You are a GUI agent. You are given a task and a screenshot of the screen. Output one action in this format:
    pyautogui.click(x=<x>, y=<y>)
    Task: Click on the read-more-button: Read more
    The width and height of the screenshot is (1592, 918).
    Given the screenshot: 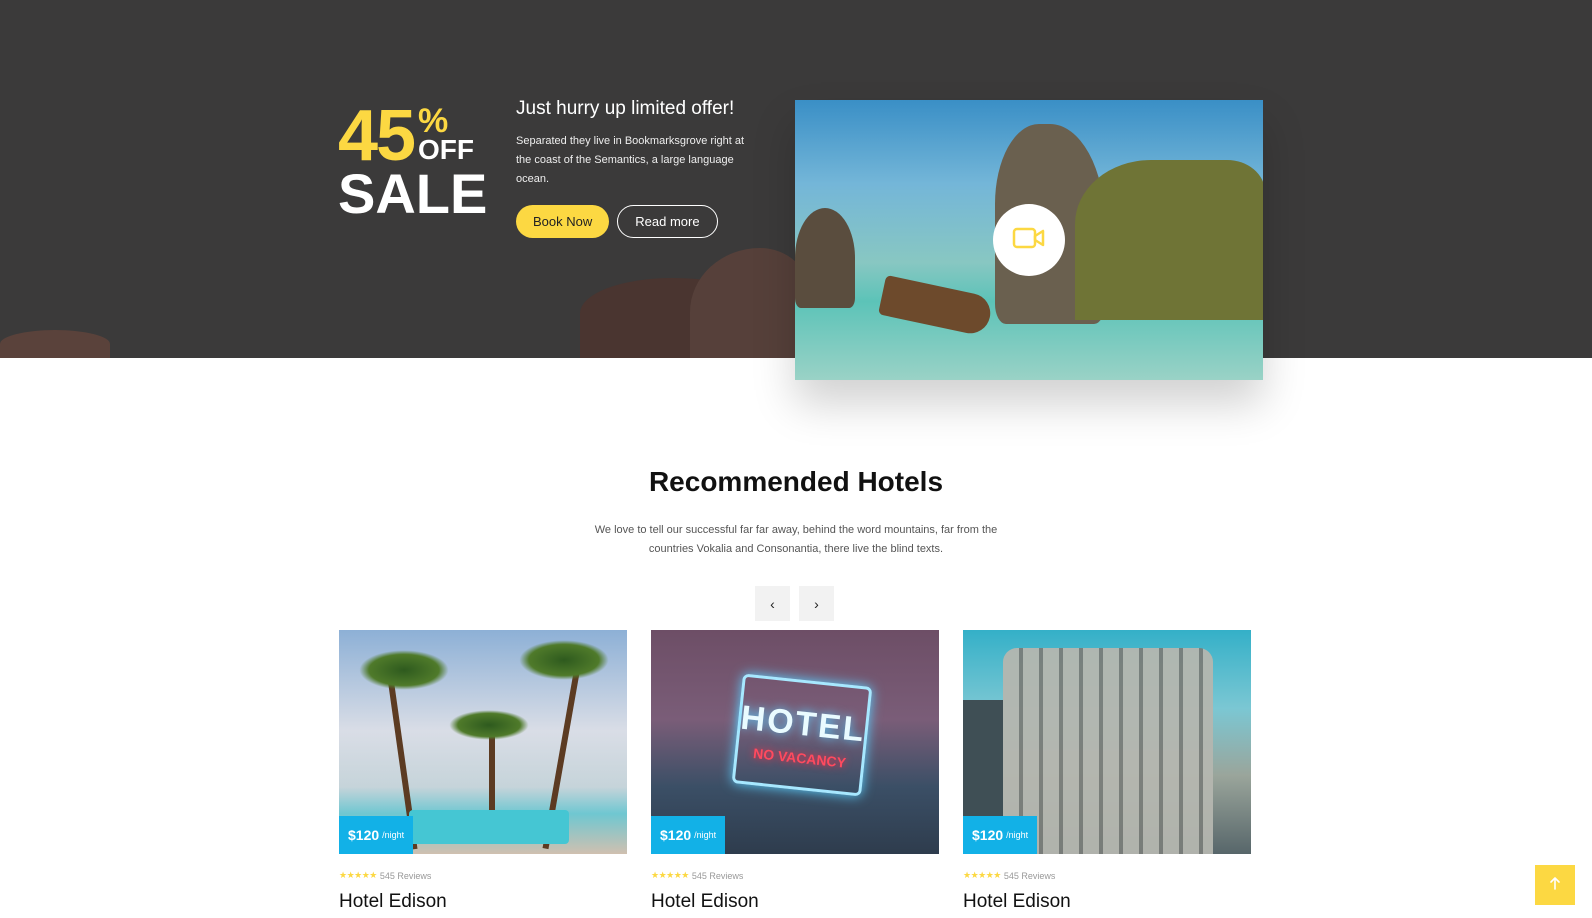 What is the action you would take?
    pyautogui.click(x=667, y=221)
    